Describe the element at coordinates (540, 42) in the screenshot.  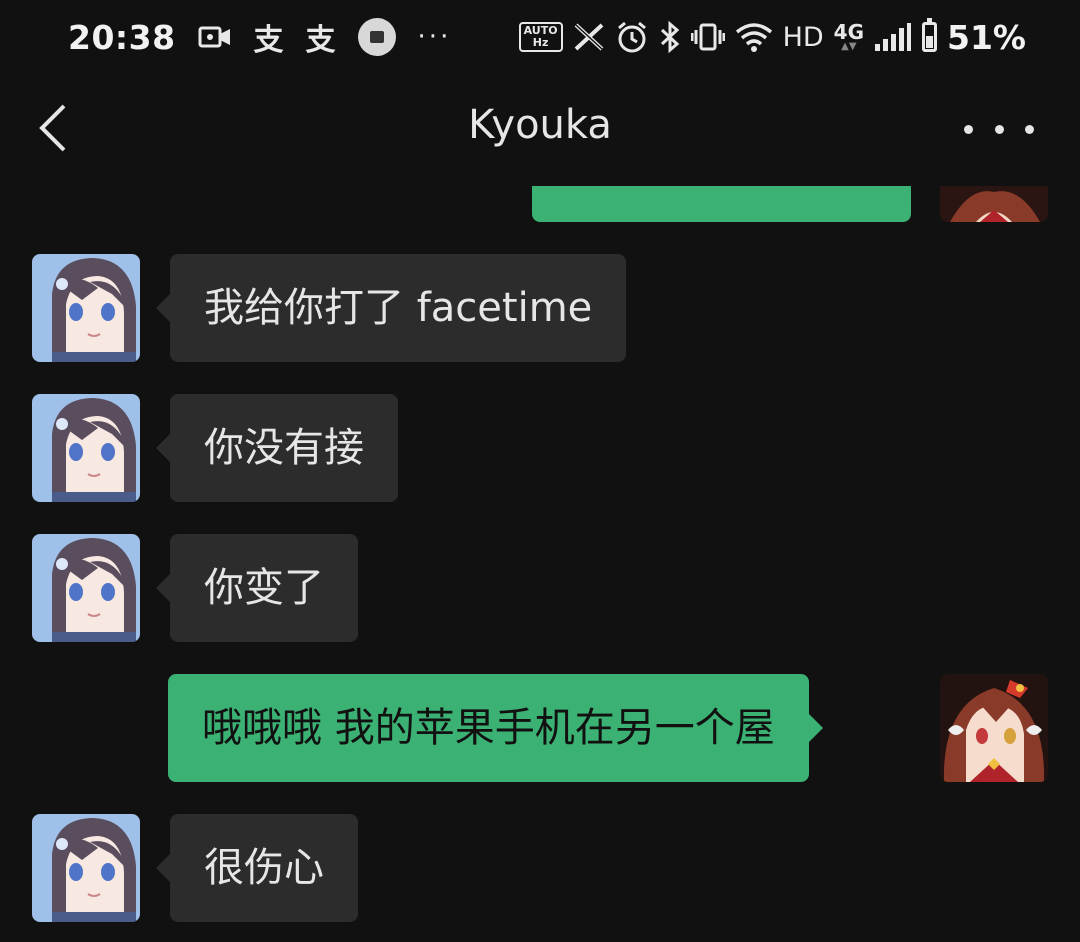
I see `refresh-badge-bottom: Hz` at that location.